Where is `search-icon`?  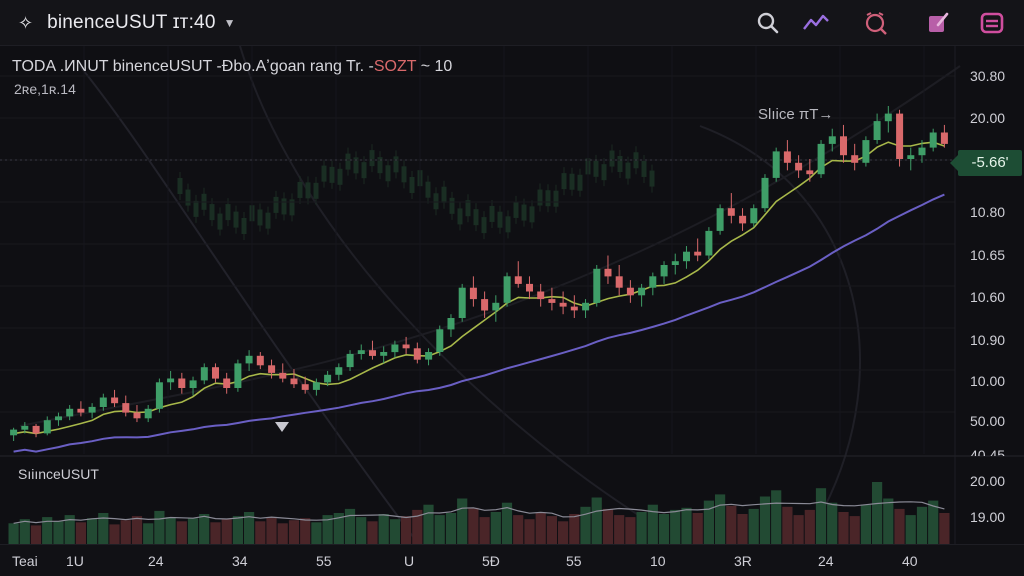
search-icon is located at coordinates (768, 23).